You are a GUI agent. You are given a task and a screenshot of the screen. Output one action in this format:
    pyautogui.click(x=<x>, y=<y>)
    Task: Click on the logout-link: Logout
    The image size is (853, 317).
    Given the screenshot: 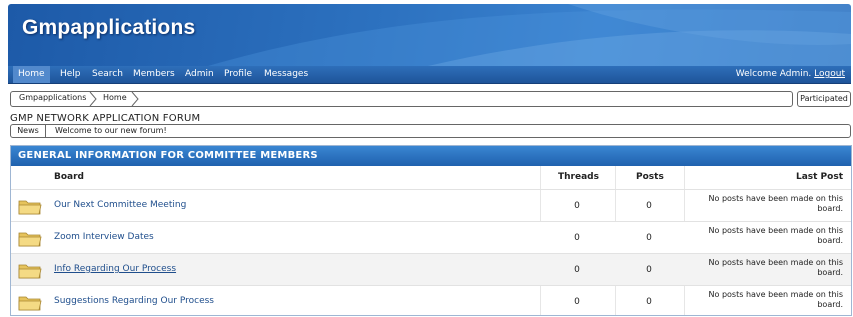 What is the action you would take?
    pyautogui.click(x=829, y=74)
    